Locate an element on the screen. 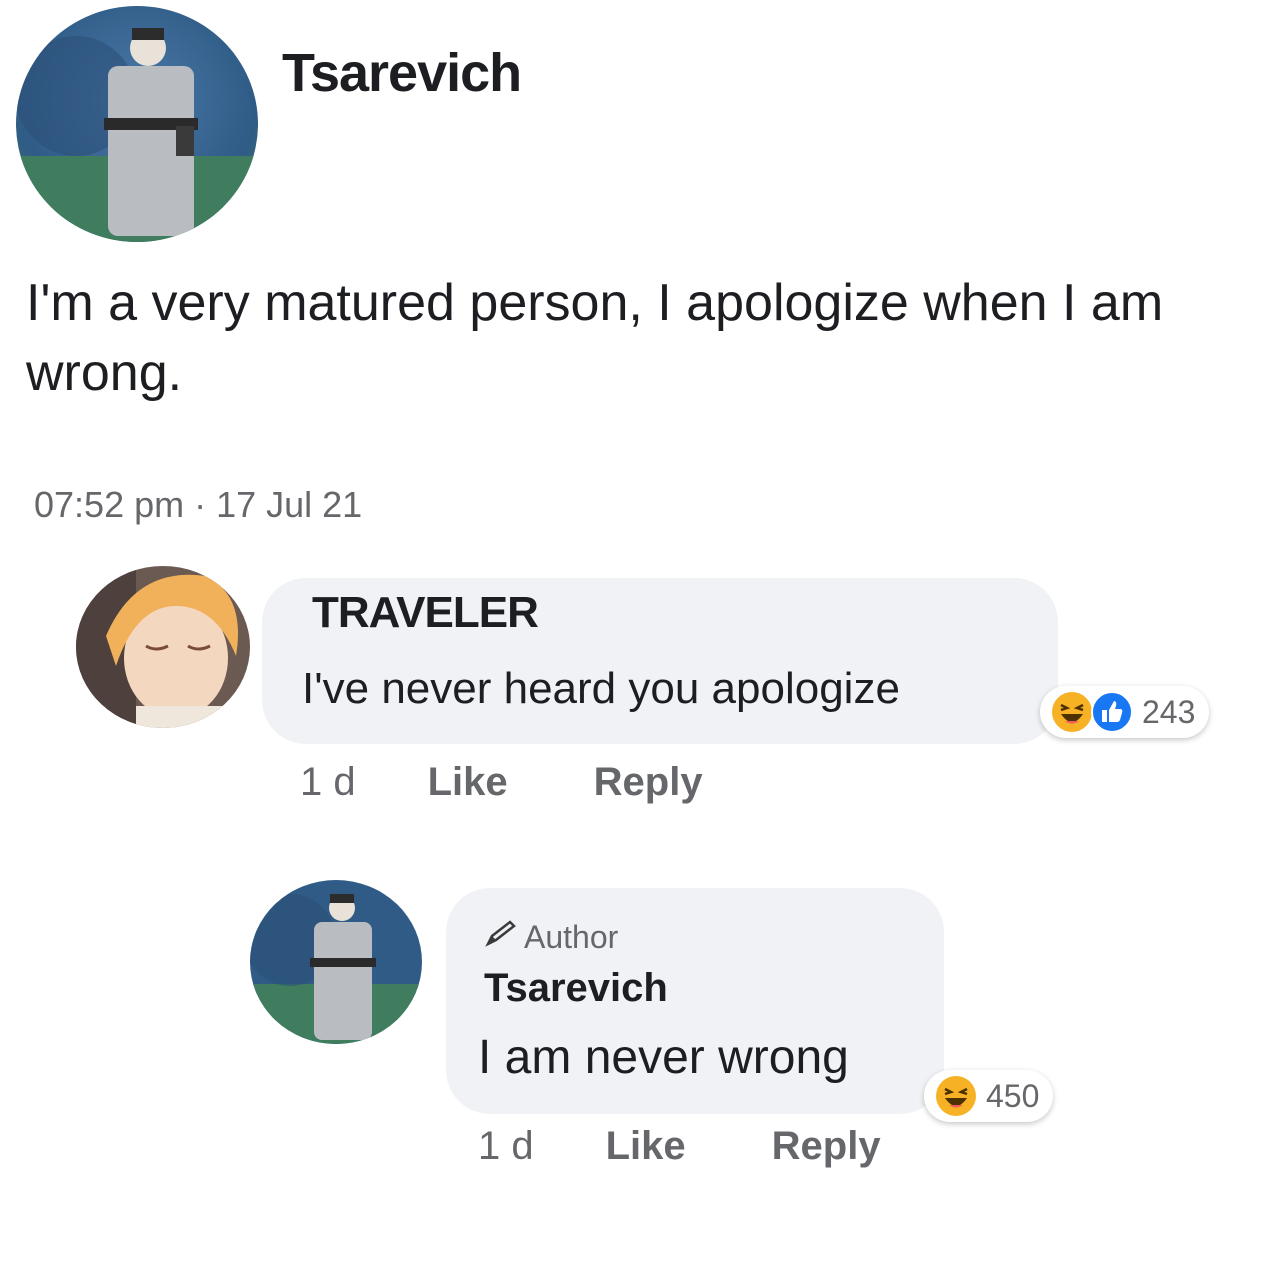  reply-text: I am never wrong is located at coordinates (663, 1057).